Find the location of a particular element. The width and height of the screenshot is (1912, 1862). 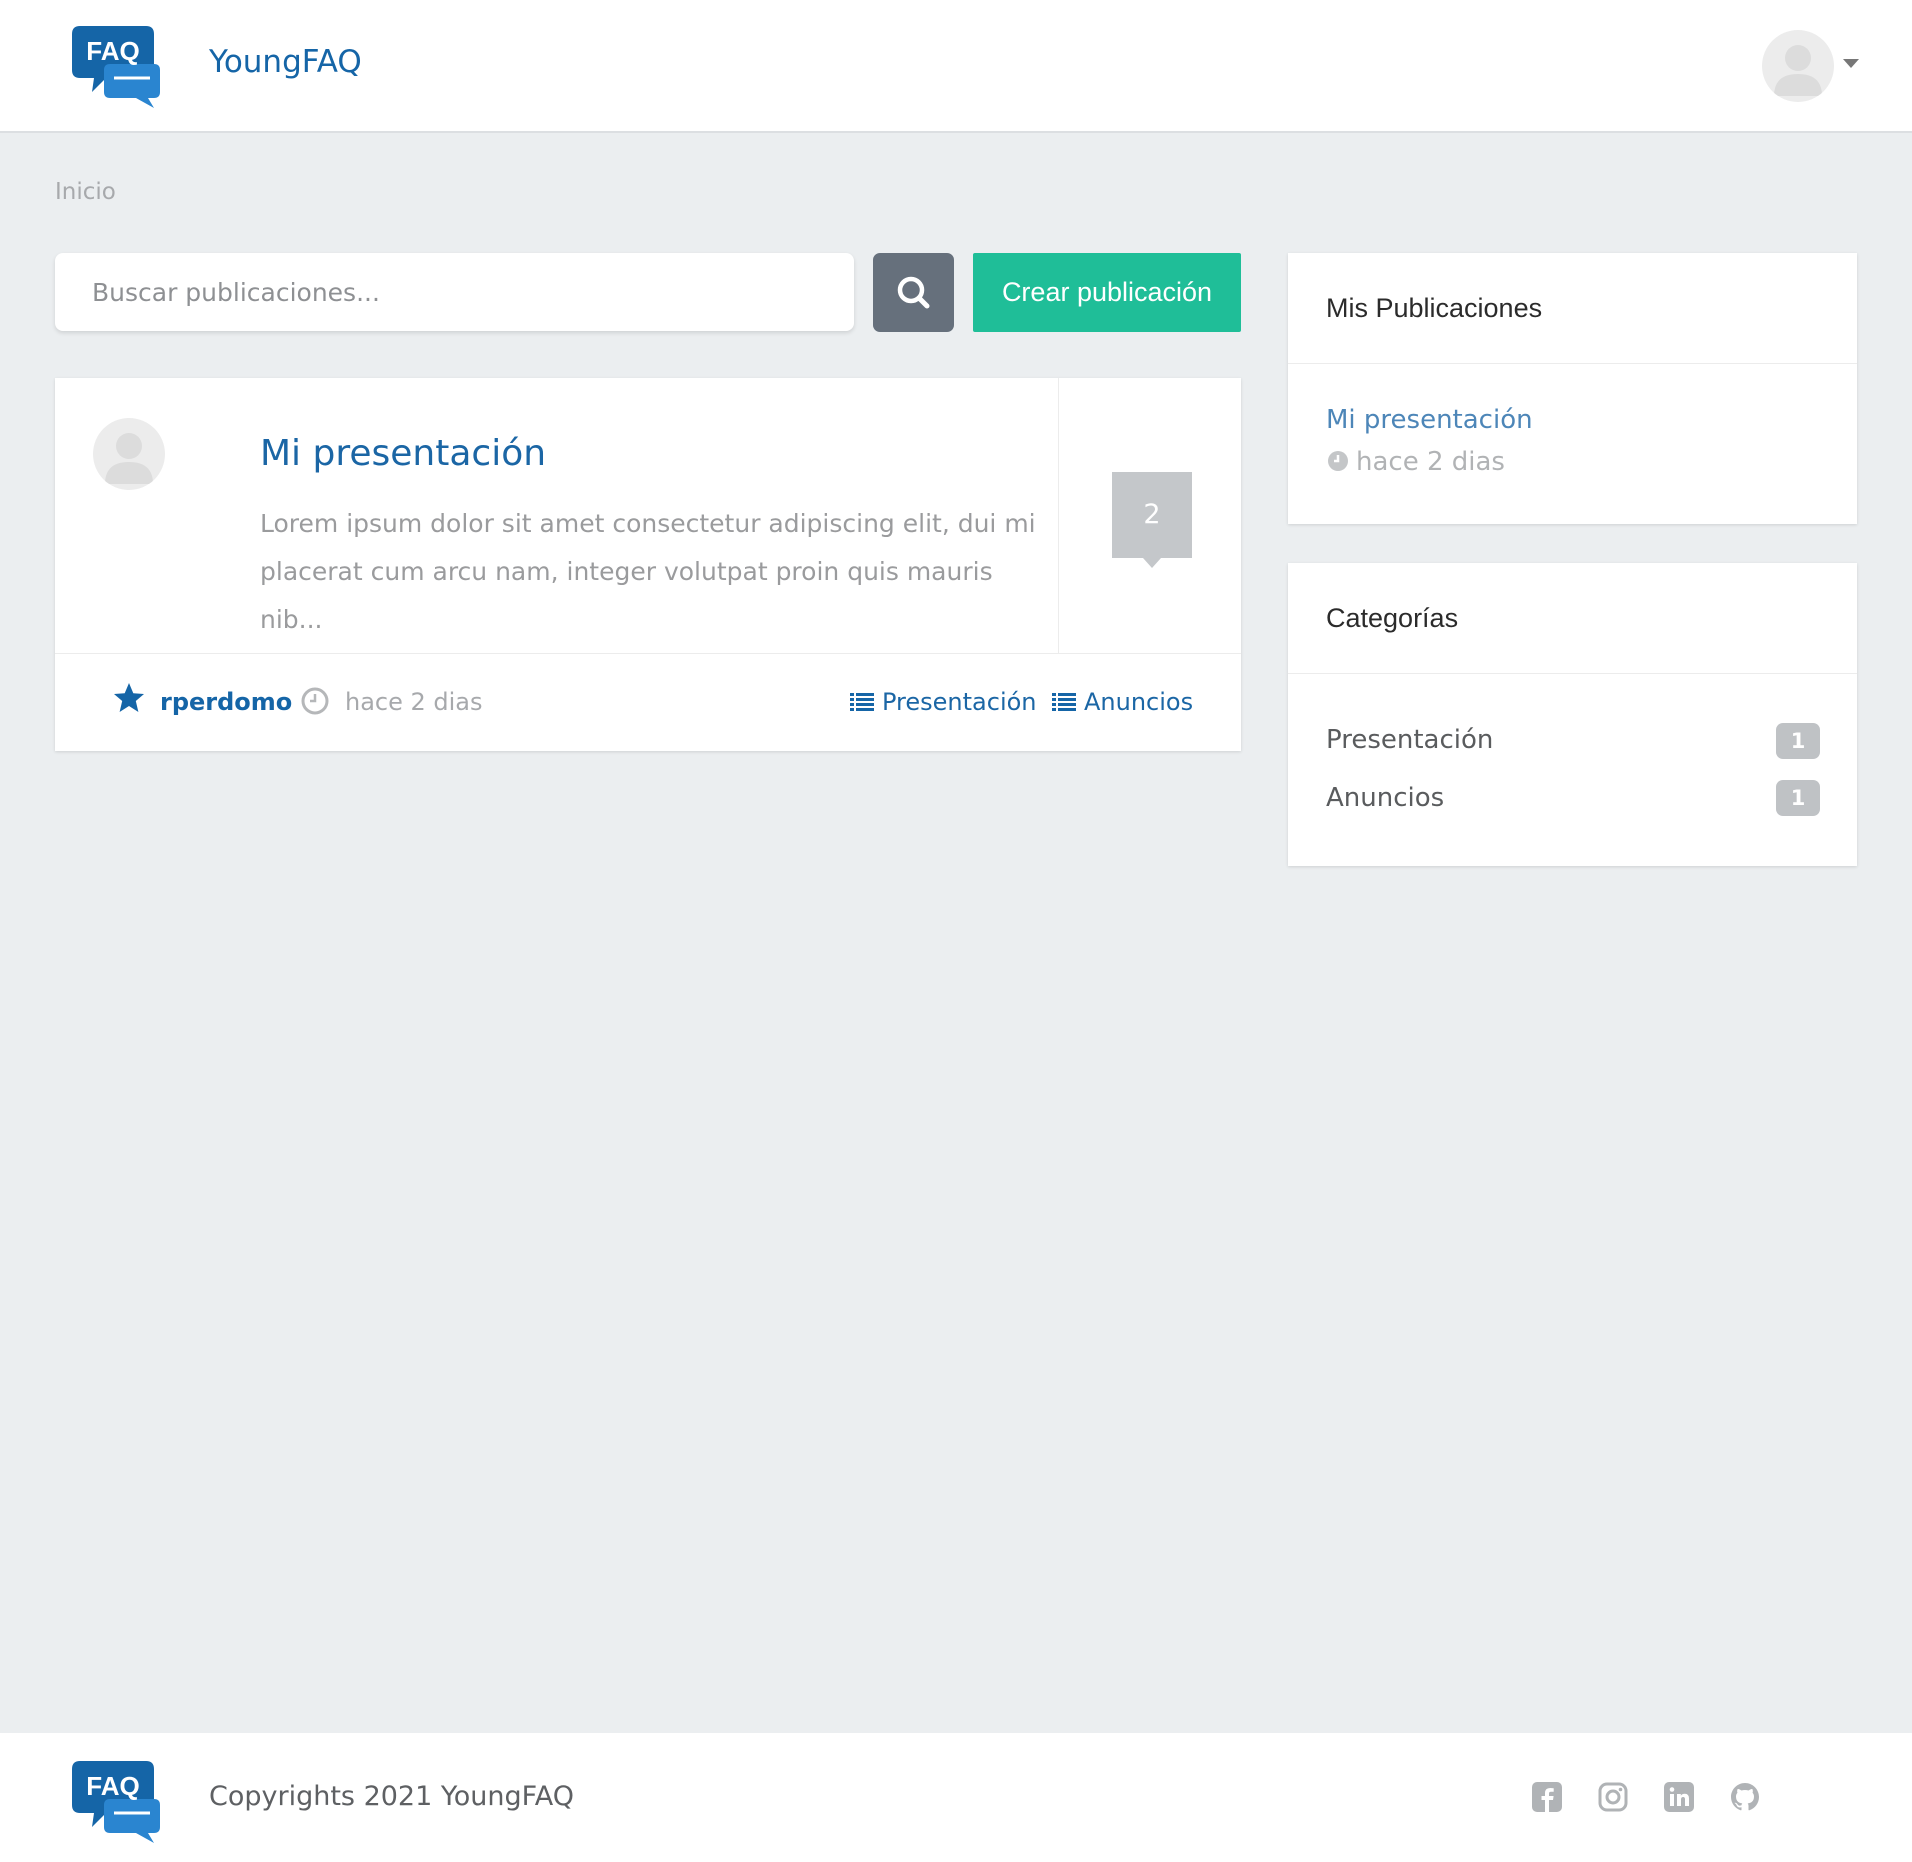

star-icon is located at coordinates (129, 697).